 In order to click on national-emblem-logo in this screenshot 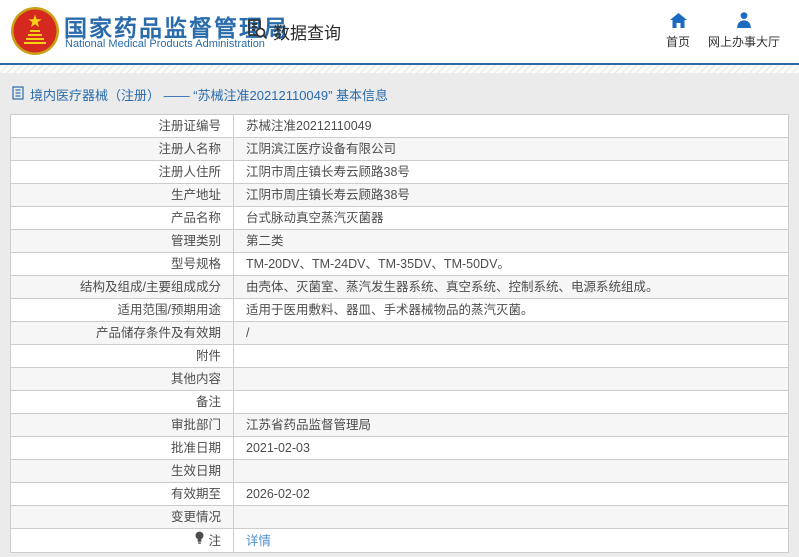, I will do `click(35, 33)`.